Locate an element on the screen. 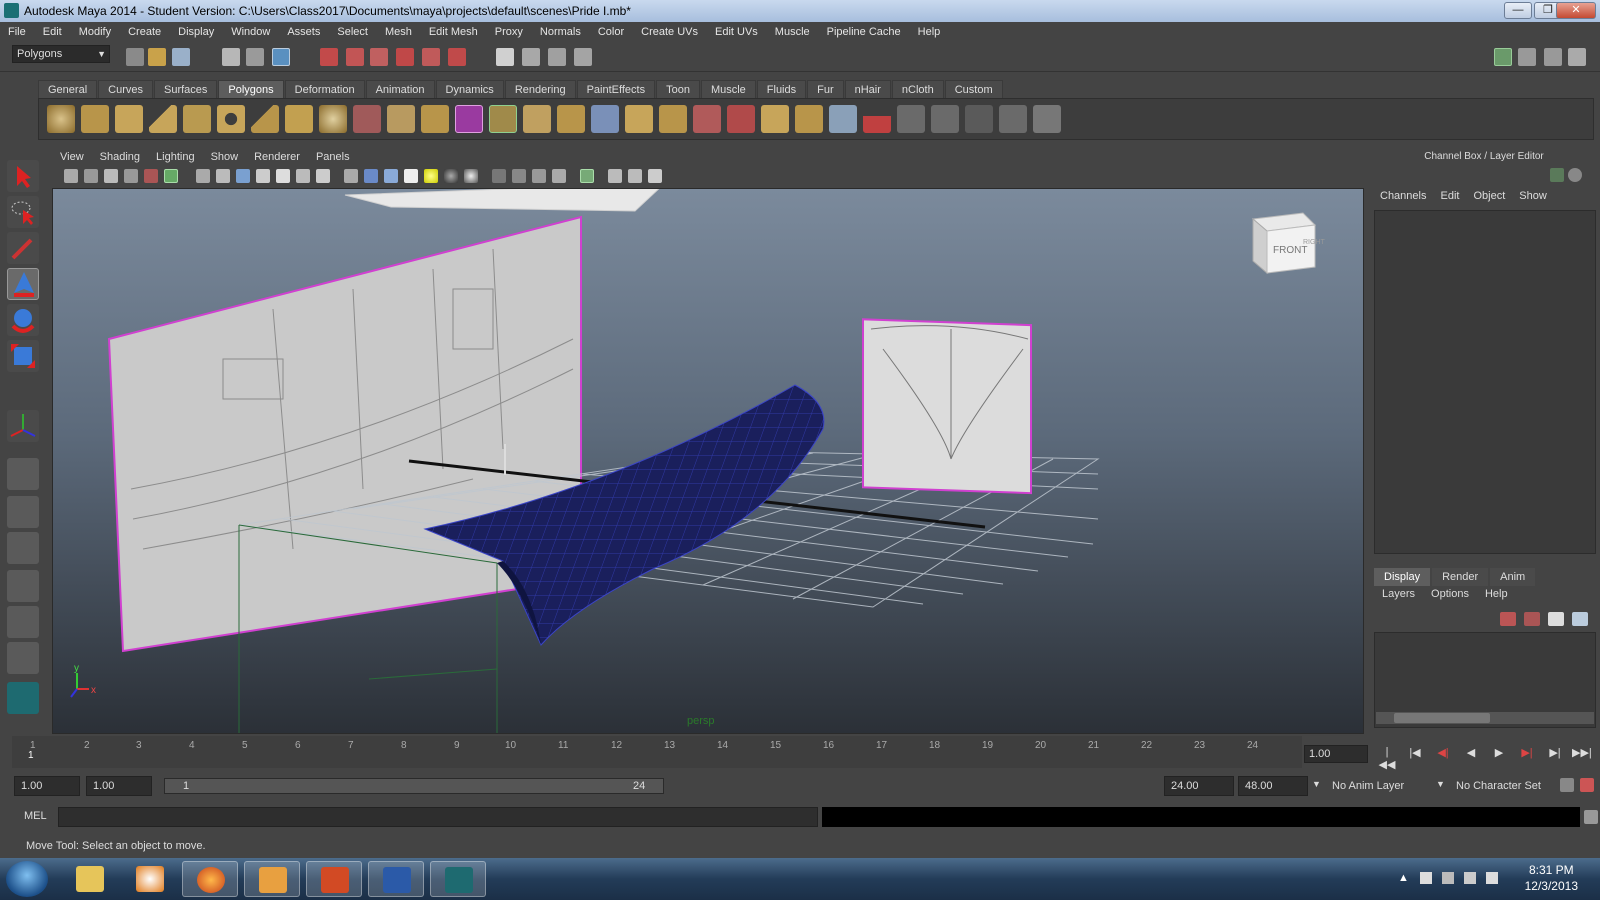 This screenshot has height=900, width=1600. shelf-tab-painteffects: PaintEffects is located at coordinates (616, 89).